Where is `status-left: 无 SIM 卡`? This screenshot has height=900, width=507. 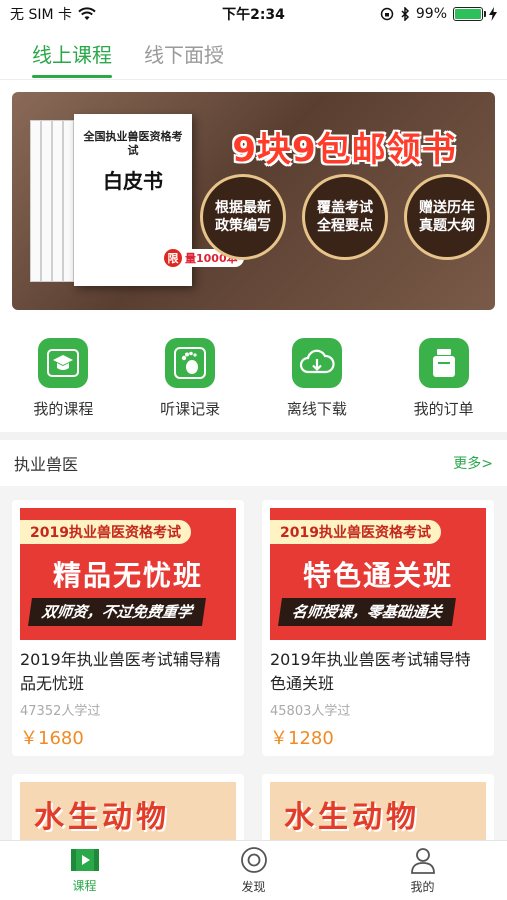
status-left: 无 SIM 卡 is located at coordinates (53, 14).